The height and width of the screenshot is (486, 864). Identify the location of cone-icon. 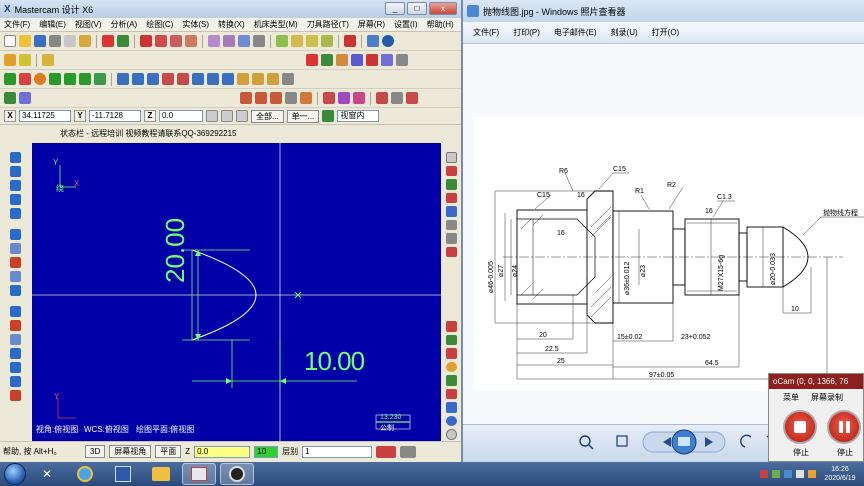
(15, 262).